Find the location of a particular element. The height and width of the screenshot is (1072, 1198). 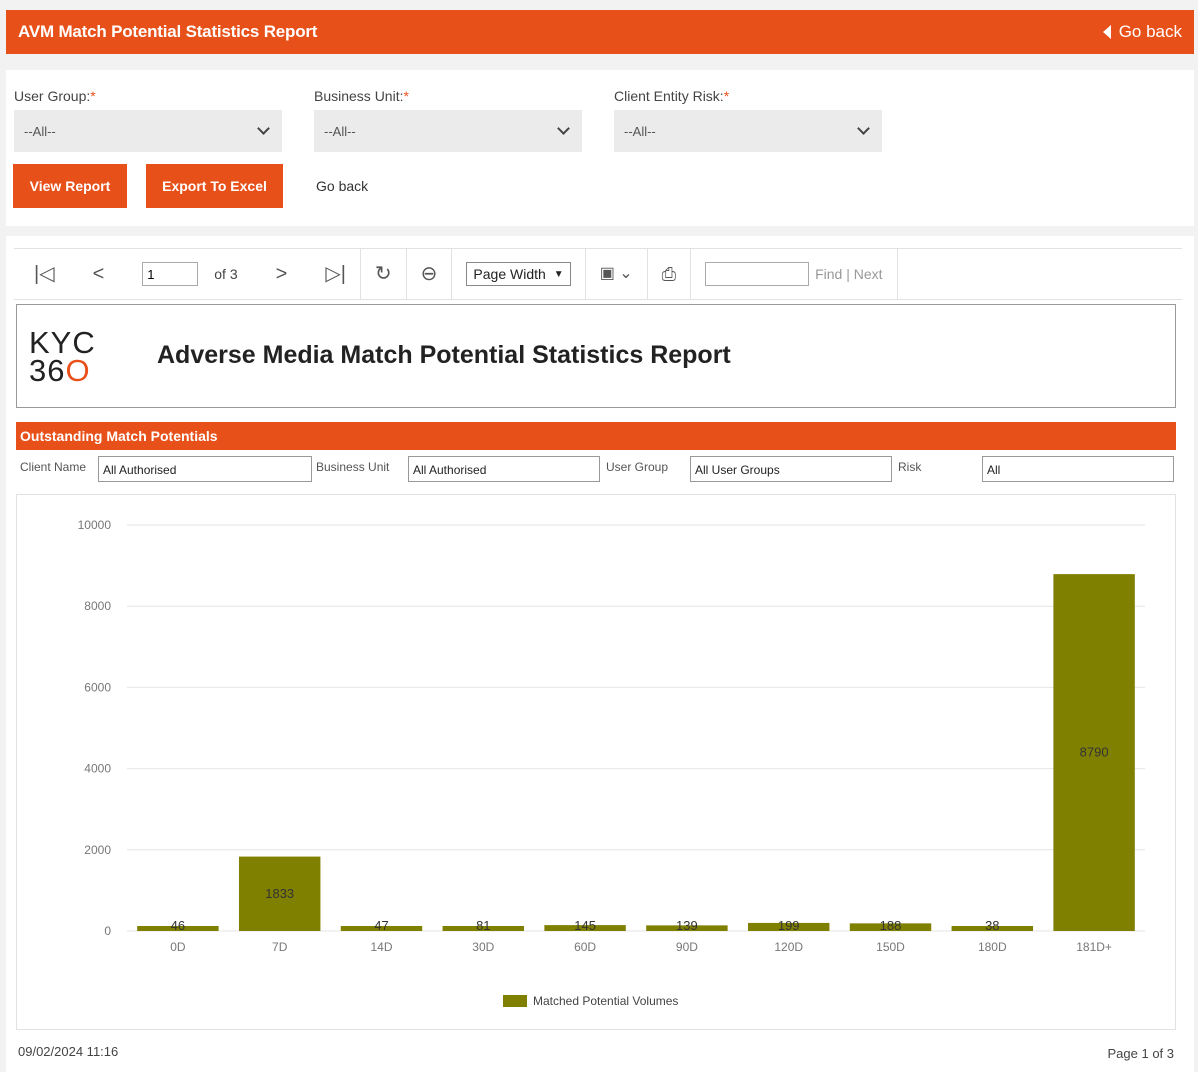

x-tick-label: 30D is located at coordinates (483, 947).